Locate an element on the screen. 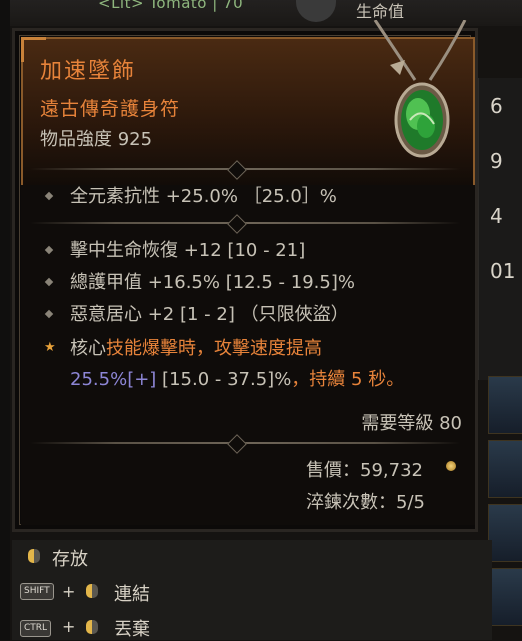 The height and width of the screenshot is (641, 522). stat-label: 生命值 is located at coordinates (380, 11).